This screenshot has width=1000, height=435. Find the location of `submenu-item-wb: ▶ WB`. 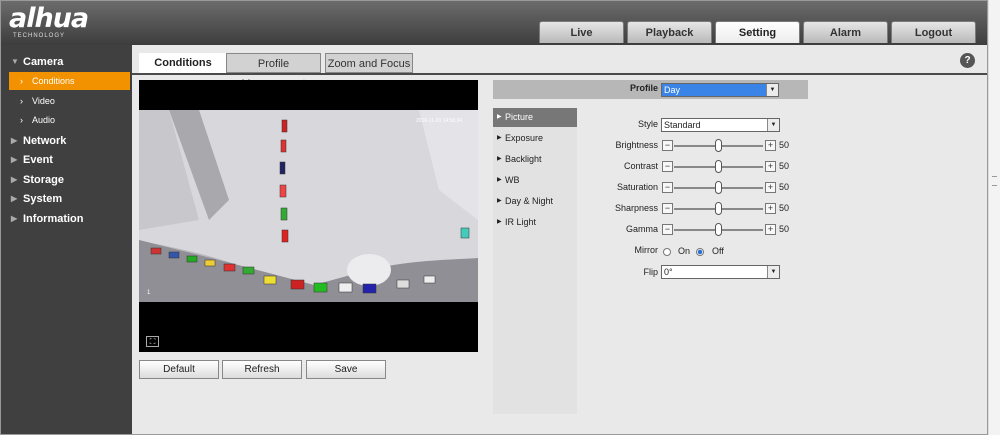

submenu-item-wb: ▶ WB is located at coordinates (535, 180).